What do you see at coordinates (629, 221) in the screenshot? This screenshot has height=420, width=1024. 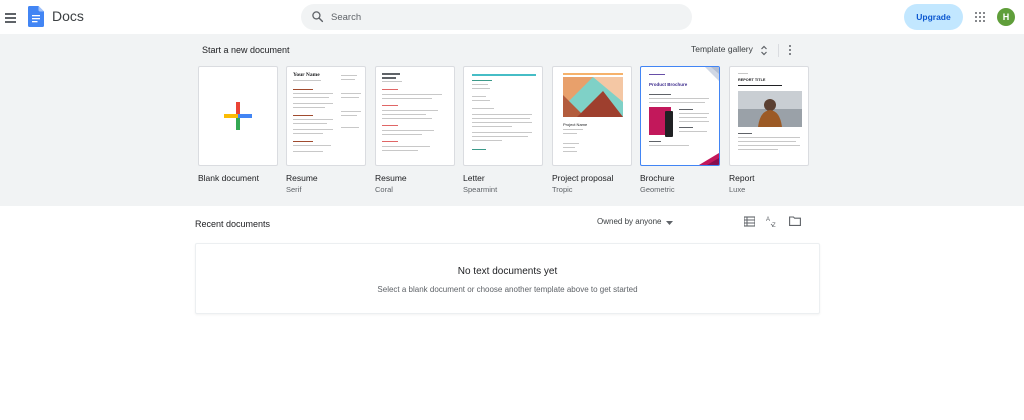 I see `owner-filter-dropdown: Owned by anyone` at bounding box center [629, 221].